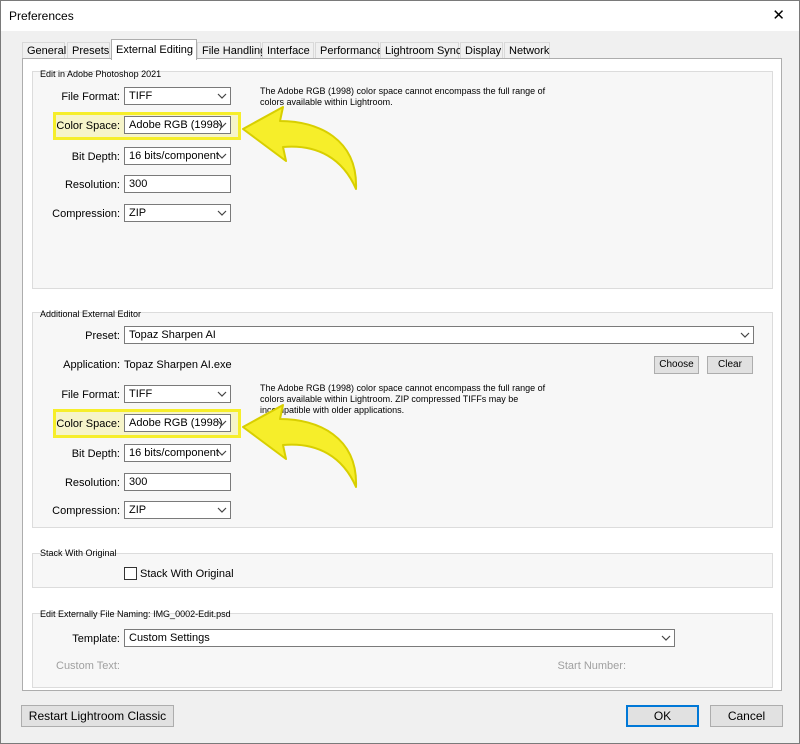 This screenshot has height=744, width=800. What do you see at coordinates (778, 15) in the screenshot?
I see `close-icon: ✕` at bounding box center [778, 15].